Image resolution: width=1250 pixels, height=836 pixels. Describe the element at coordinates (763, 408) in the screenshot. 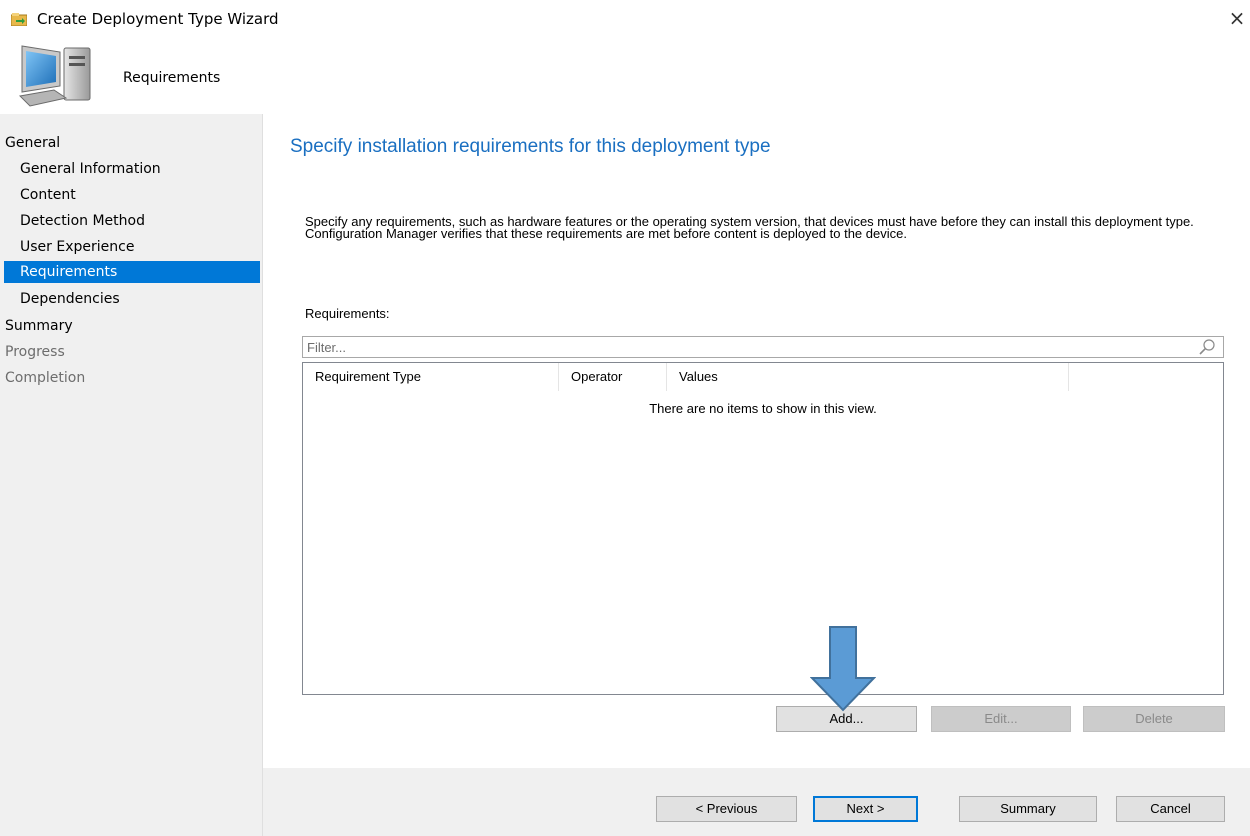

I see `empty-list-message: There are no items to show in this view.` at that location.